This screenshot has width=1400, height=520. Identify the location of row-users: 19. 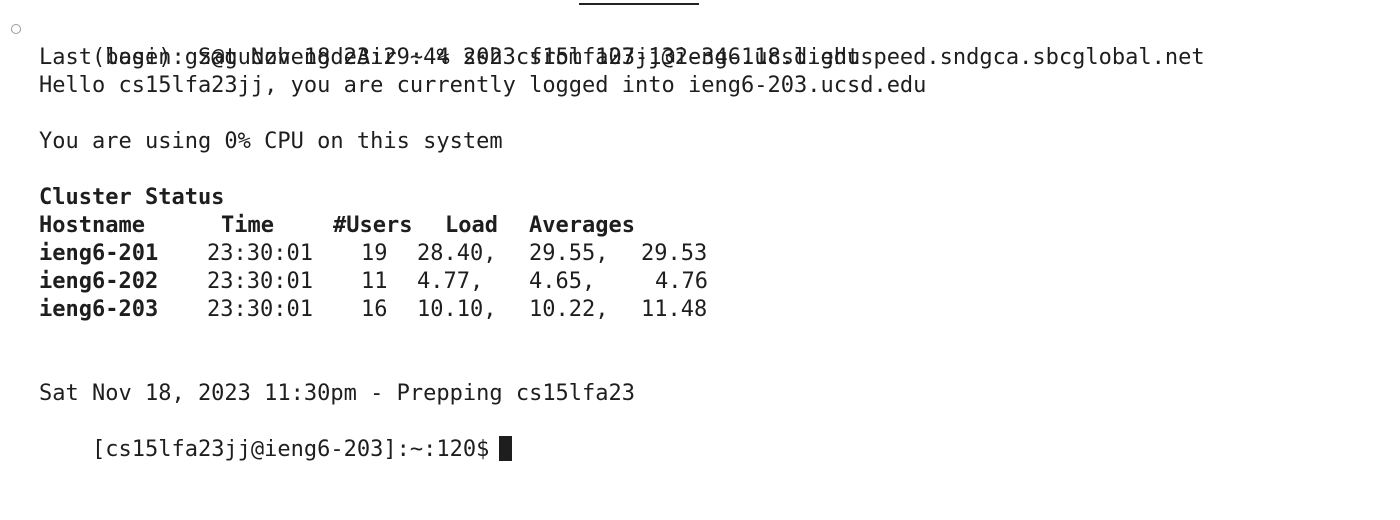
(374, 253).